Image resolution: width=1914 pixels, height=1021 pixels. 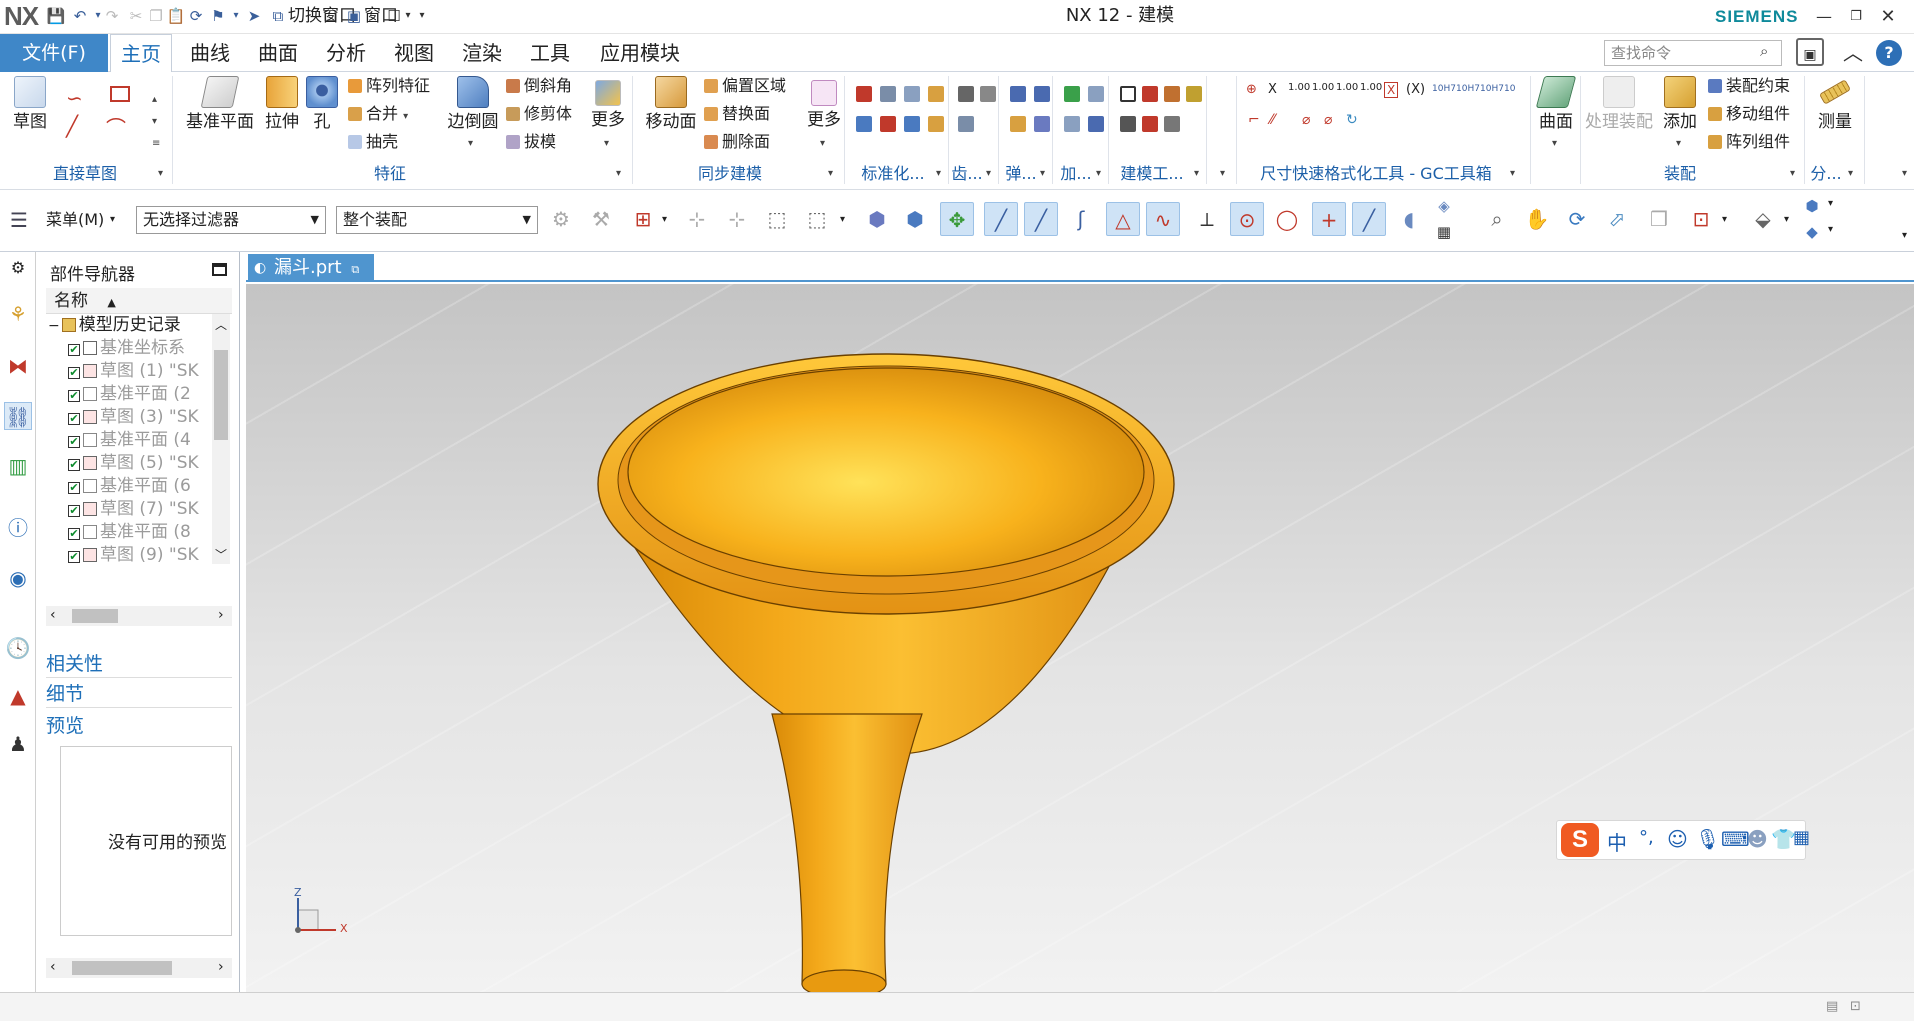 What do you see at coordinates (54, 53) in the screenshot?
I see `tab-file: 文件(F)` at bounding box center [54, 53].